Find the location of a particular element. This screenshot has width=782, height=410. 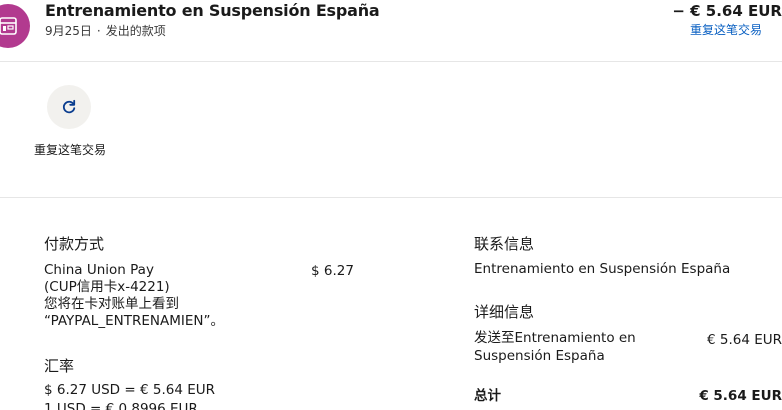

total-label: 总计 is located at coordinates (487, 396).